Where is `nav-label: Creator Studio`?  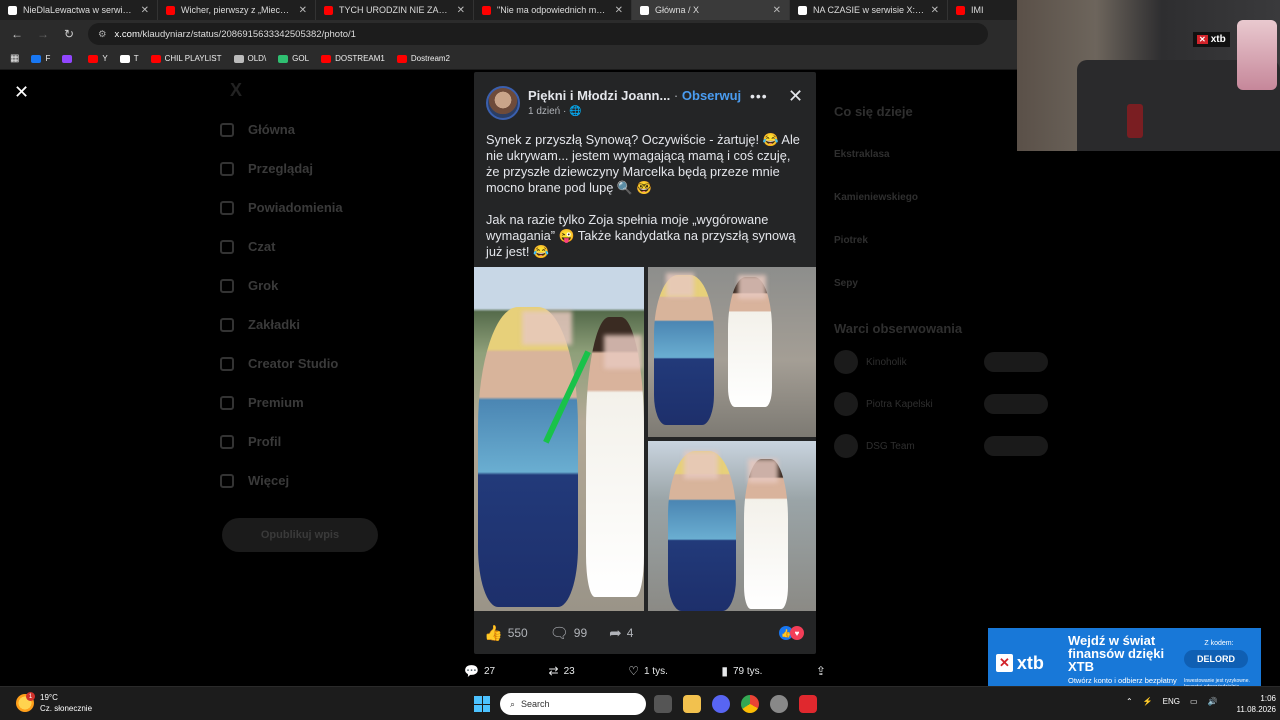
nav-label: Creator Studio is located at coordinates (293, 363).